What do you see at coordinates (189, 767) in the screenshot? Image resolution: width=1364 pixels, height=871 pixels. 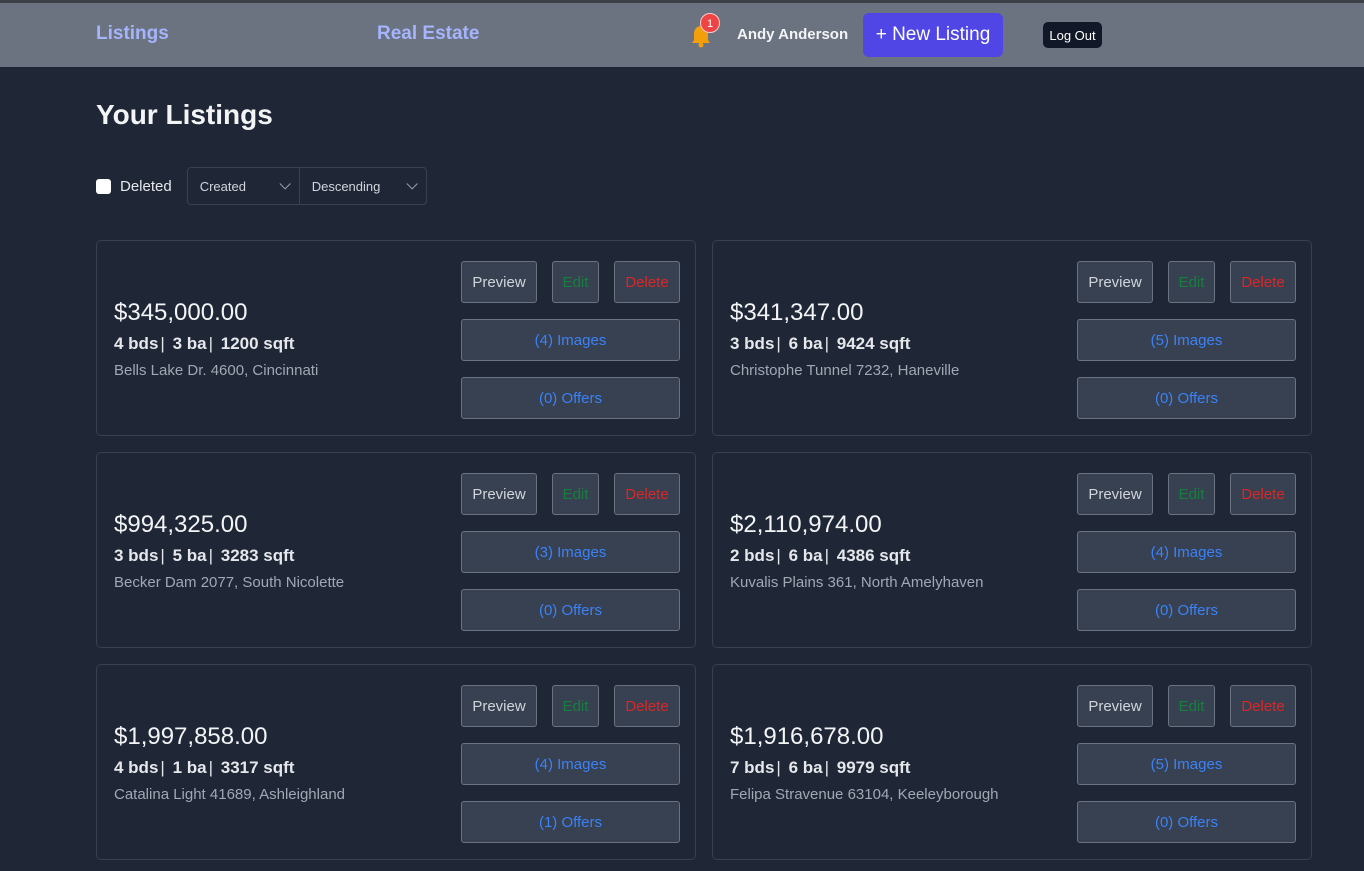 I see `listing-baths: 1 ba` at bounding box center [189, 767].